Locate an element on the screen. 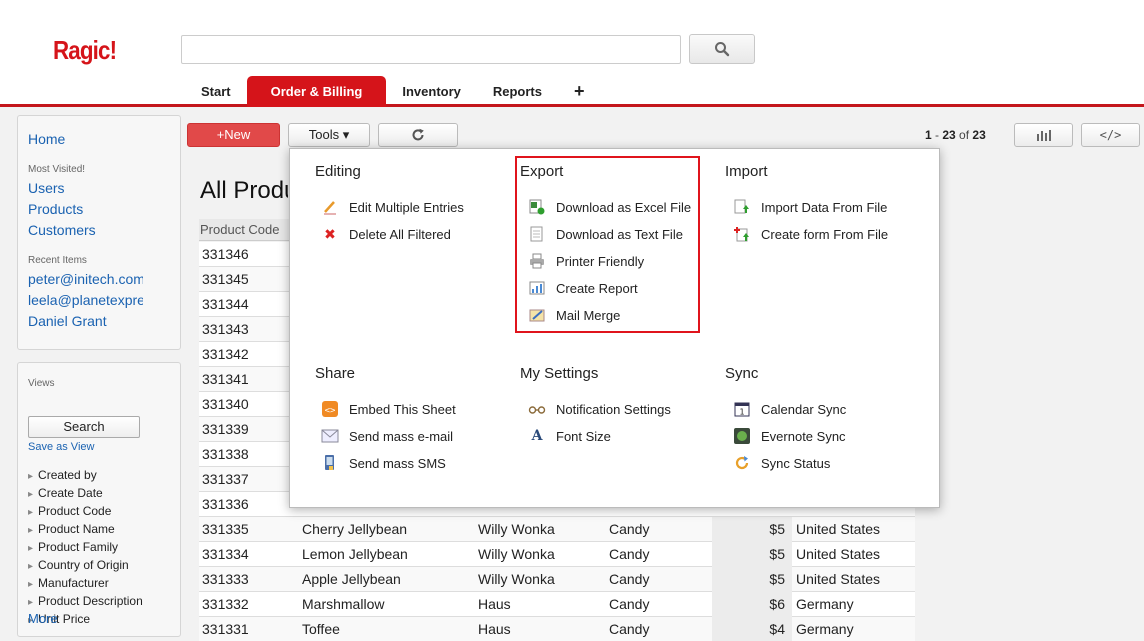  filter-item: Product Code is located at coordinates (85, 512).